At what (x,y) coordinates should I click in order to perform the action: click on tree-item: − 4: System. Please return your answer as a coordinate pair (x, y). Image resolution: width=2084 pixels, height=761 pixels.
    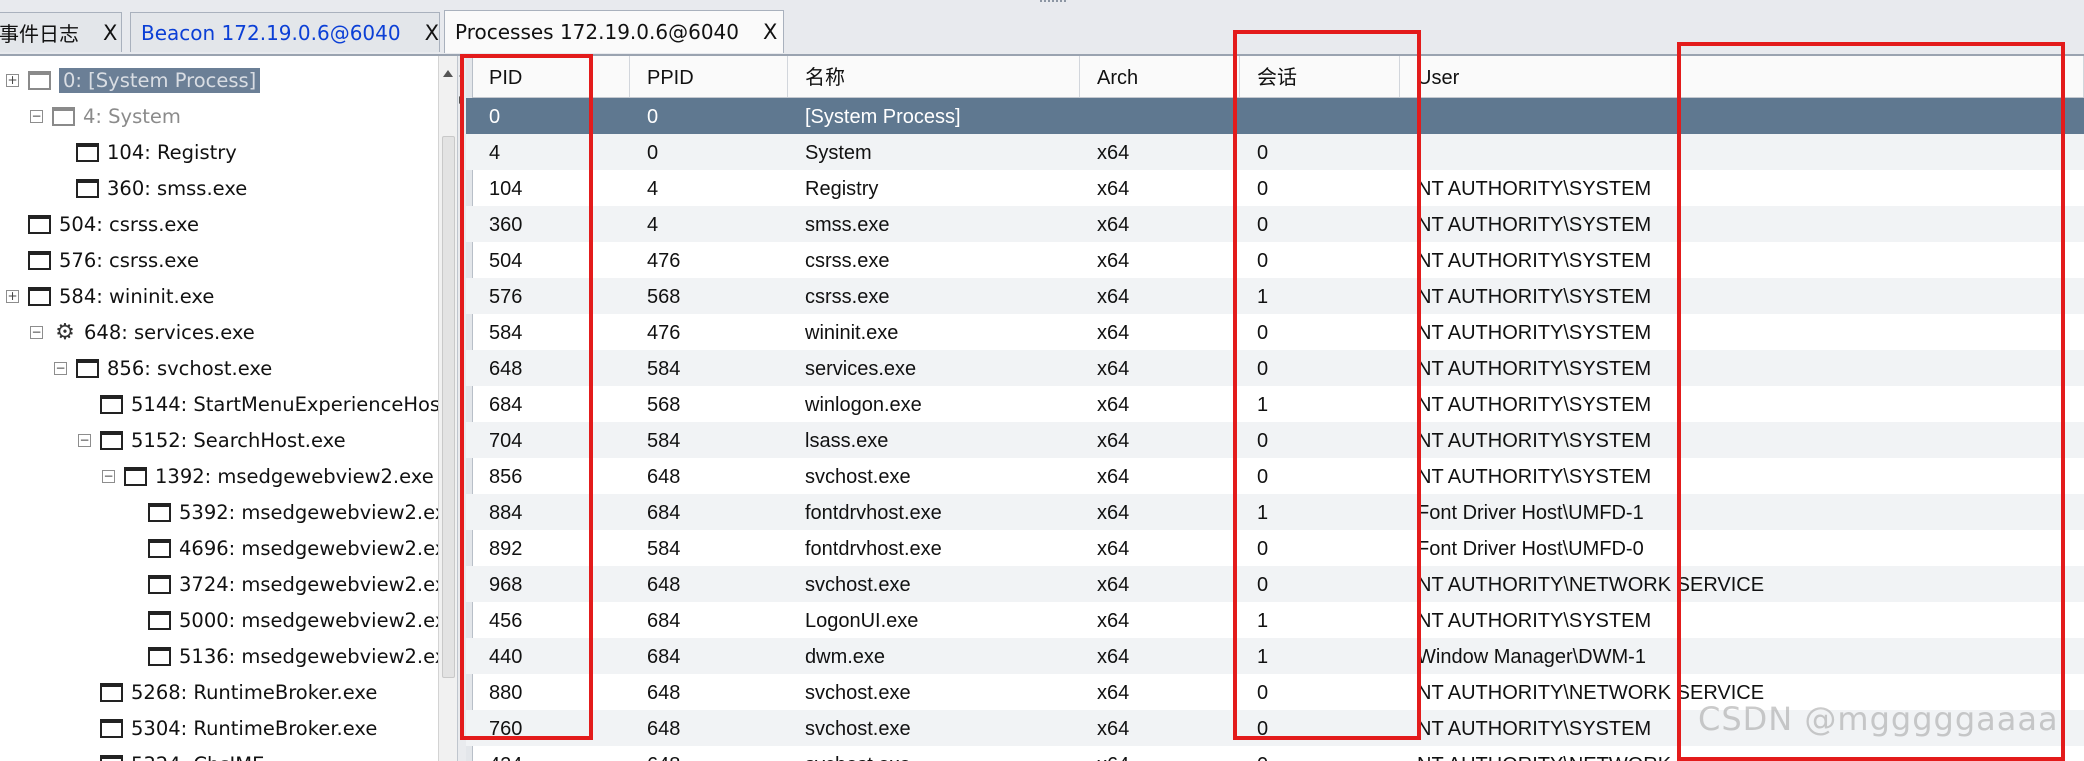
    Looking at the image, I should click on (105, 116).